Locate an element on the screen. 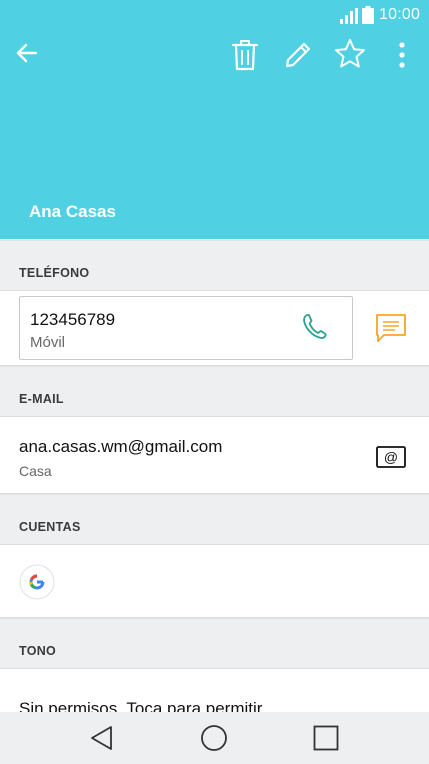 This screenshot has height=764, width=429. nav-home-icon is located at coordinates (214, 738).